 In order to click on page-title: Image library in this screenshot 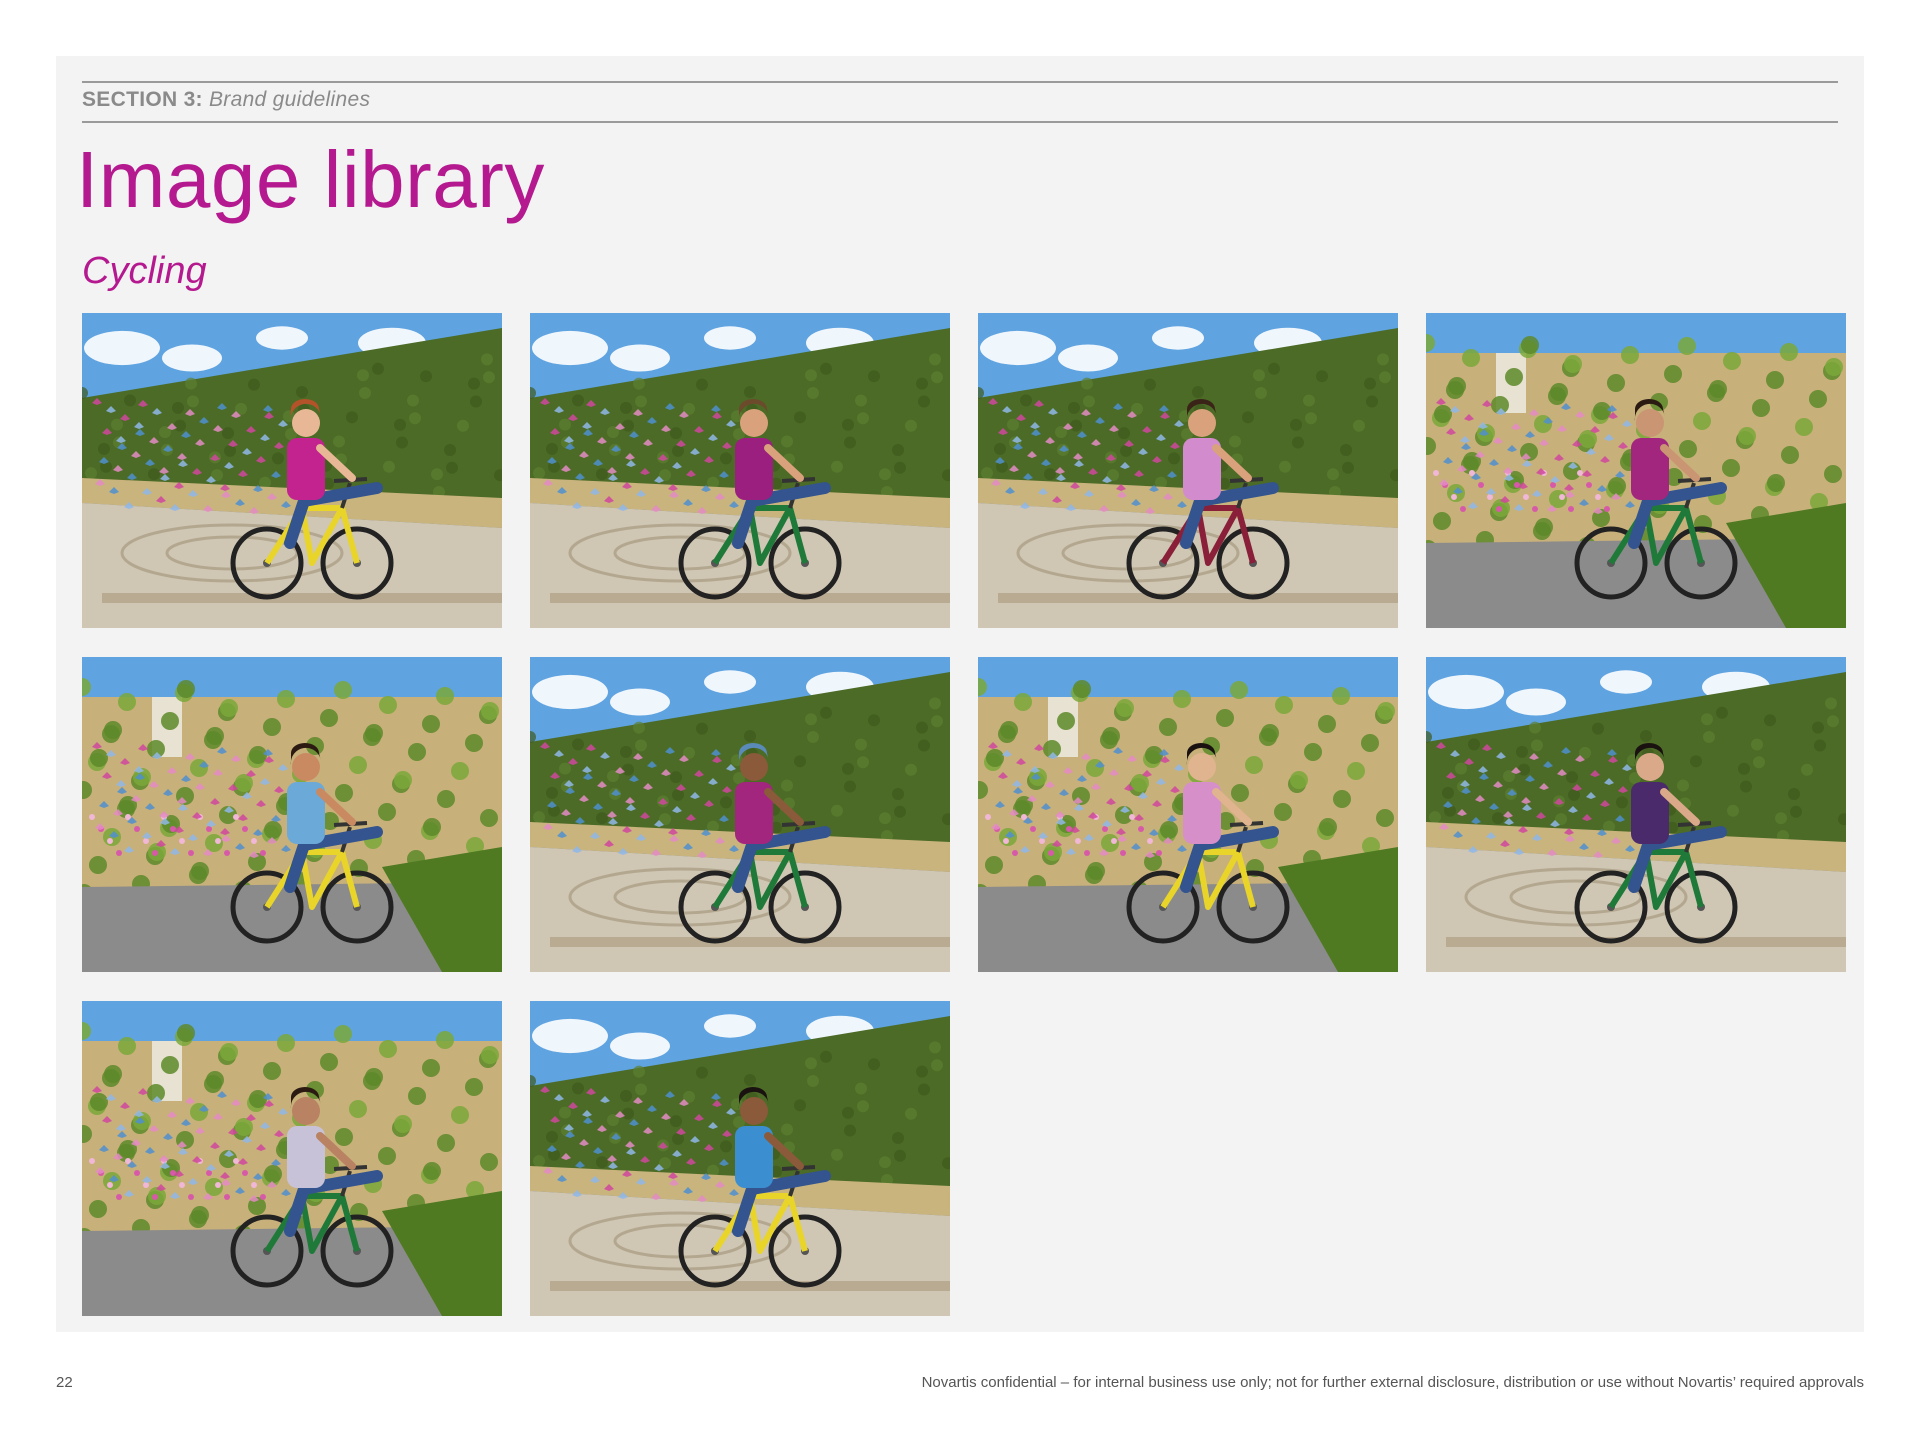, I will do `click(310, 179)`.